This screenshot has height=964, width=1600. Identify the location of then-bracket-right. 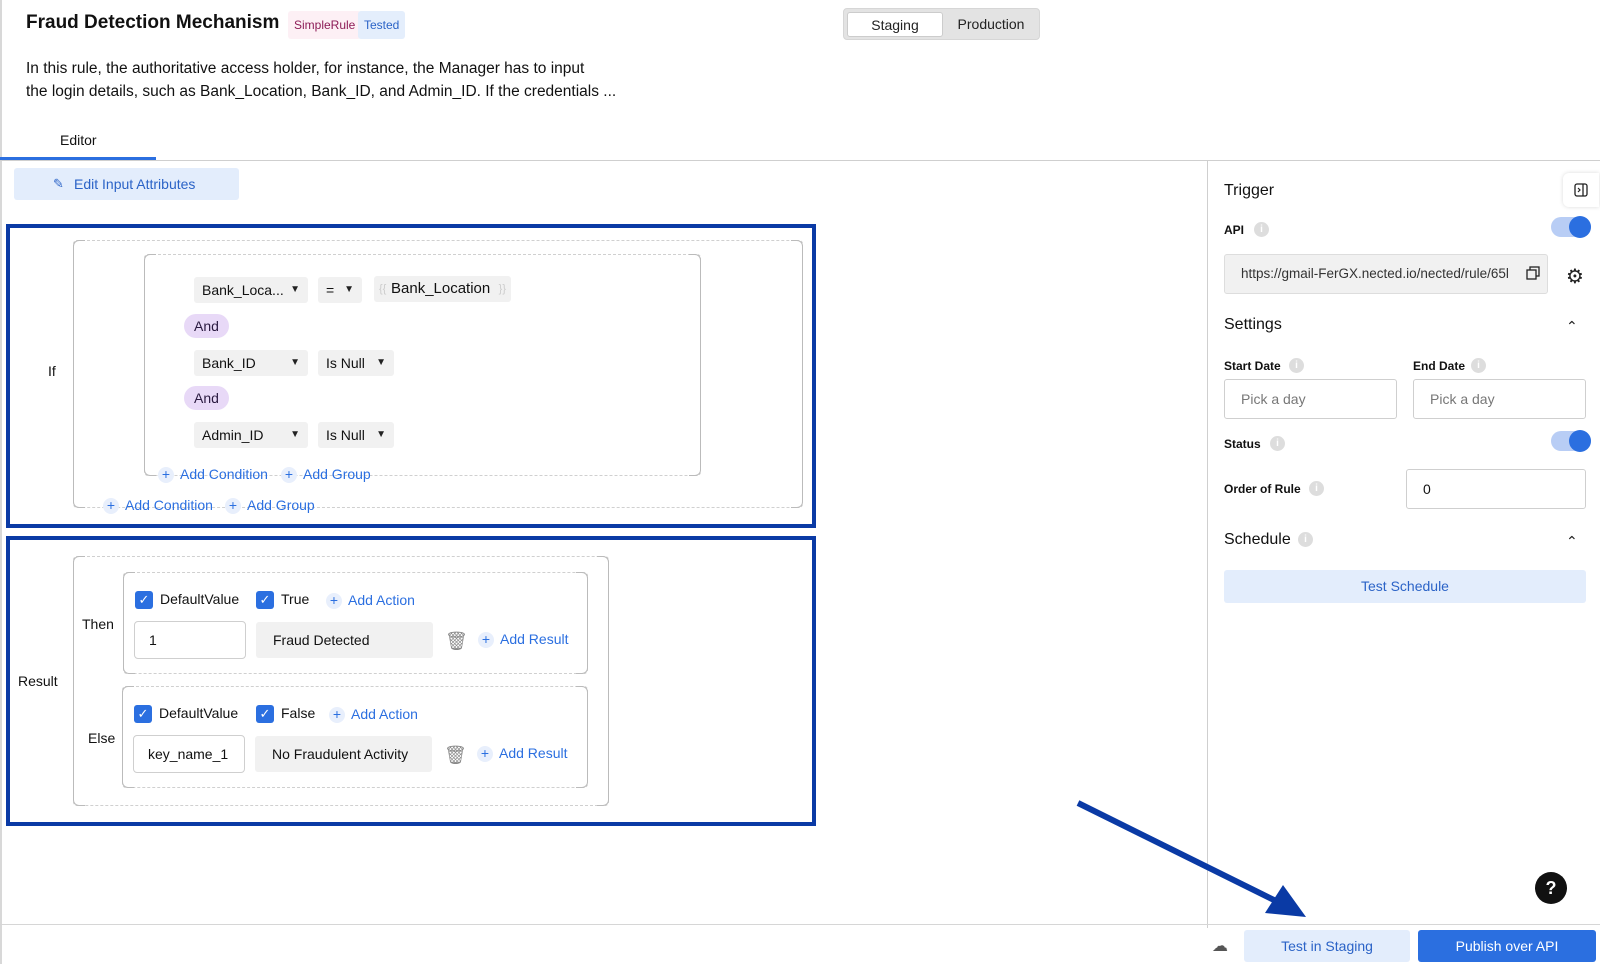
(582, 623).